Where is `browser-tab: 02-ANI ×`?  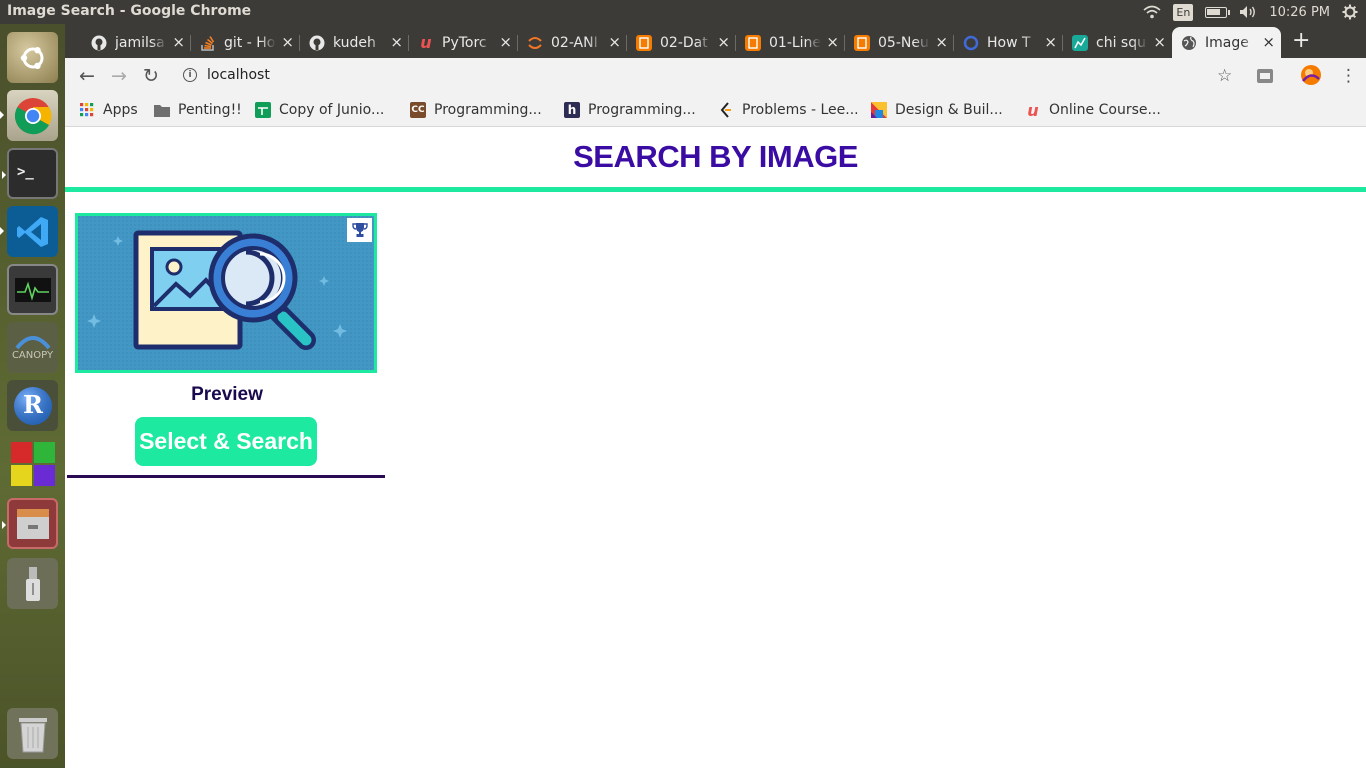 browser-tab: 02-ANI × is located at coordinates (572, 42).